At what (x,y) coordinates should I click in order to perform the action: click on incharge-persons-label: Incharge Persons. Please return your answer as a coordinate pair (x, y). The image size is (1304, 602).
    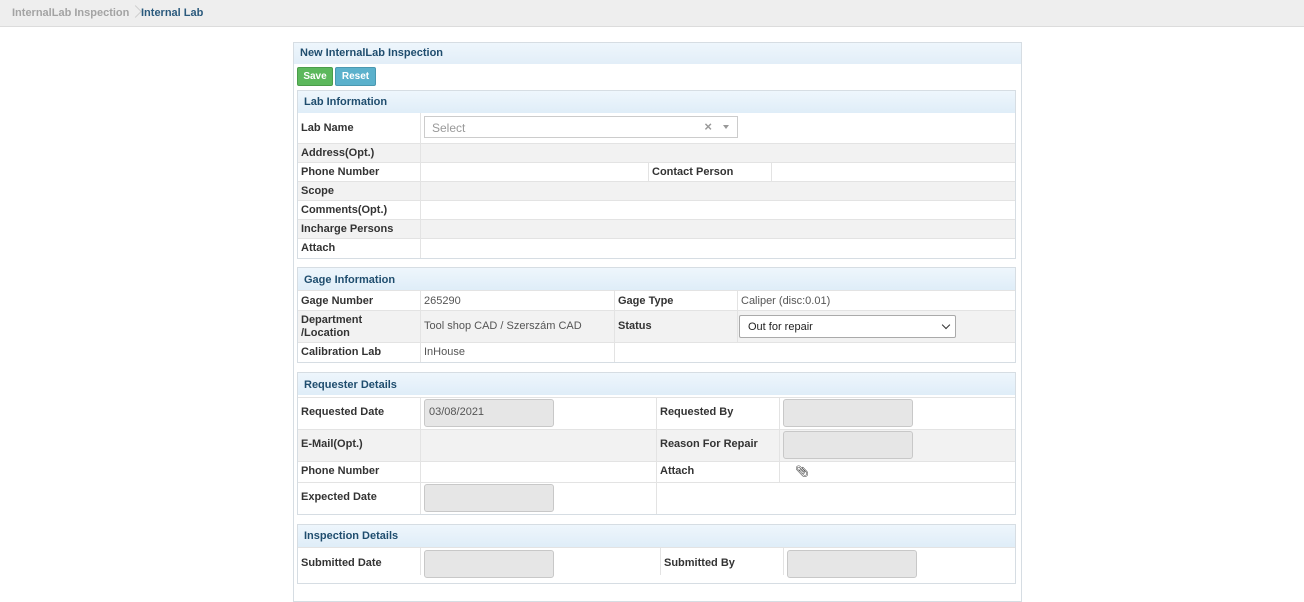
    Looking at the image, I should click on (347, 229).